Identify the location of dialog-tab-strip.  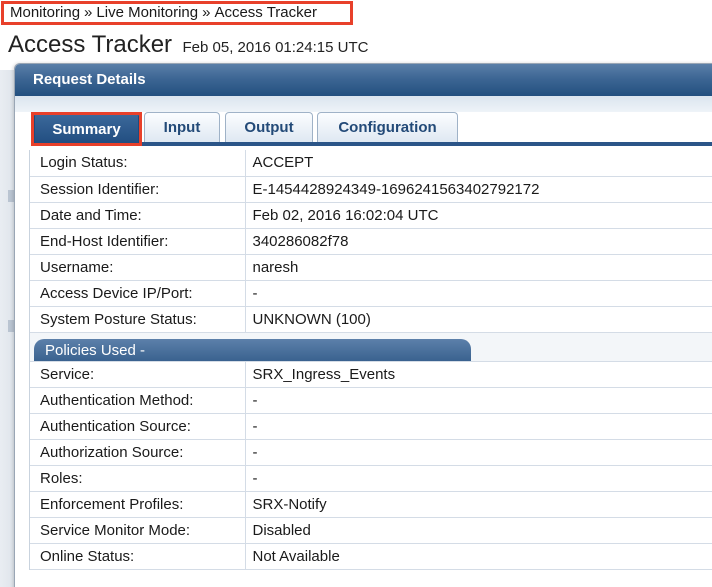
(363, 104).